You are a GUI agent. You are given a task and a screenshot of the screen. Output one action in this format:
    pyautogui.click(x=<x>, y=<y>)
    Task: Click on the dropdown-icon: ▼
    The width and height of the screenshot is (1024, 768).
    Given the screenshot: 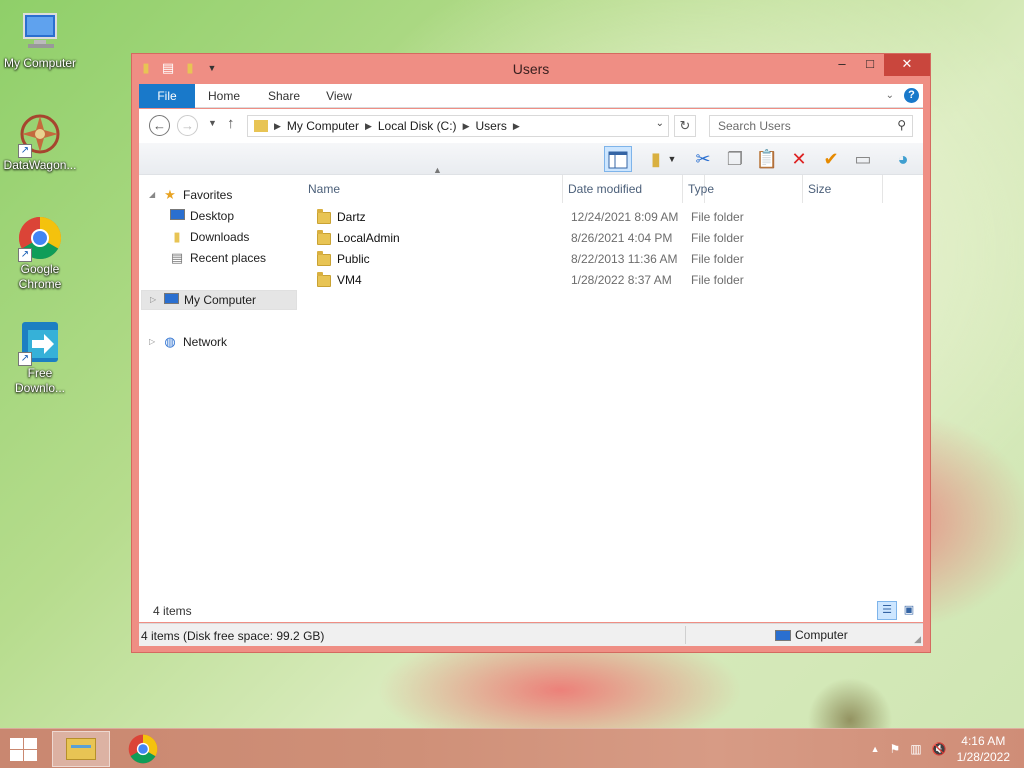 What is the action you would take?
    pyautogui.click(x=672, y=159)
    